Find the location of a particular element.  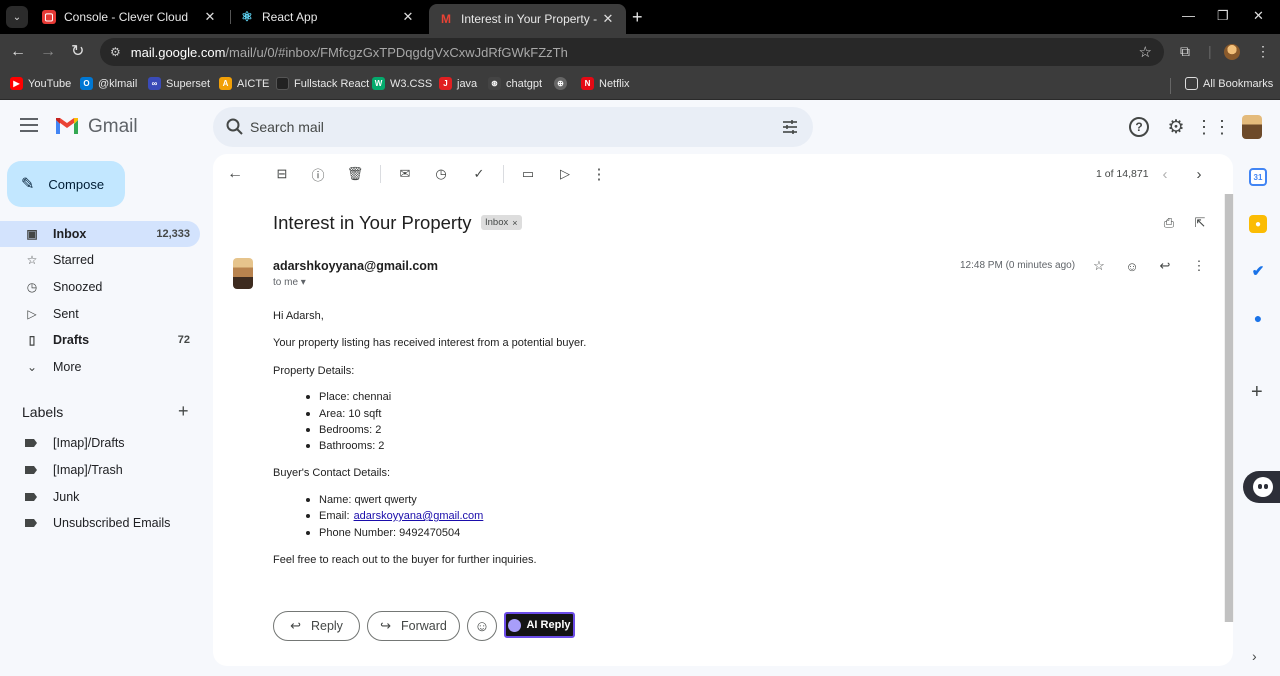

recipient-details: to me ▾ is located at coordinates (289, 282).